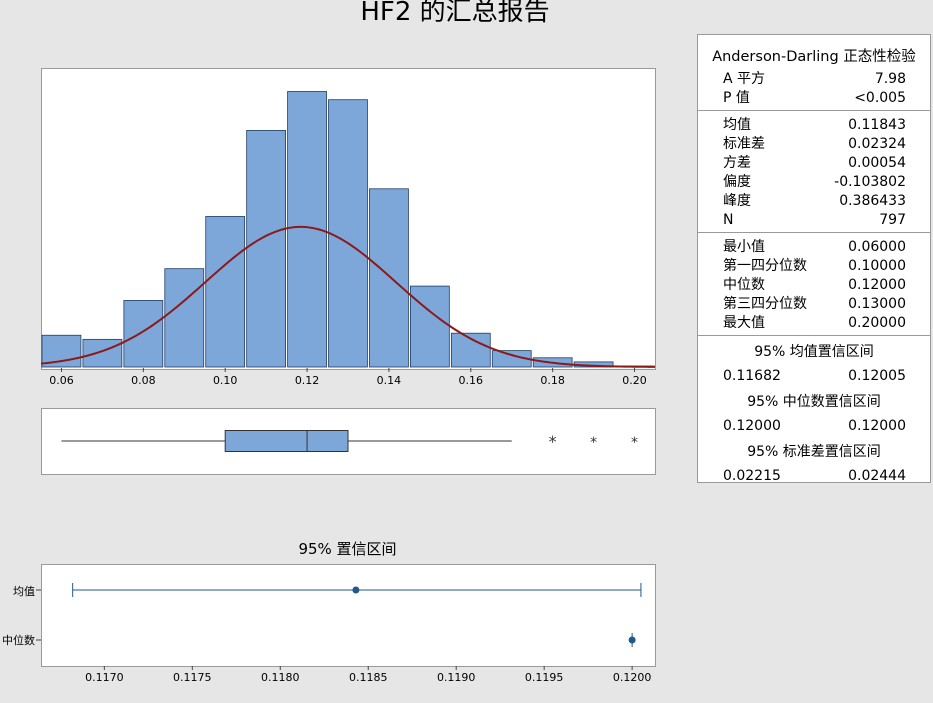 This screenshot has height=703, width=933. What do you see at coordinates (737, 182) in the screenshot?
I see `stat-label: 偏度` at bounding box center [737, 182].